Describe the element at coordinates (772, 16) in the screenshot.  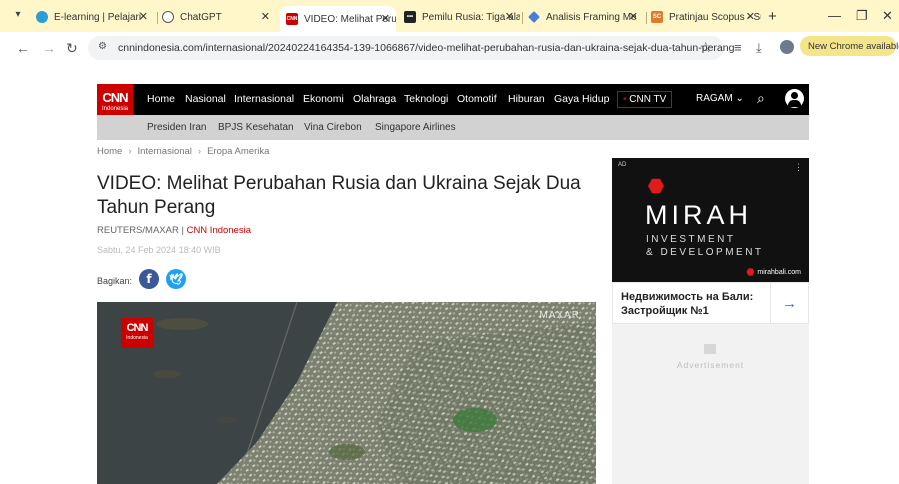
I see `new-tab-button: +` at that location.